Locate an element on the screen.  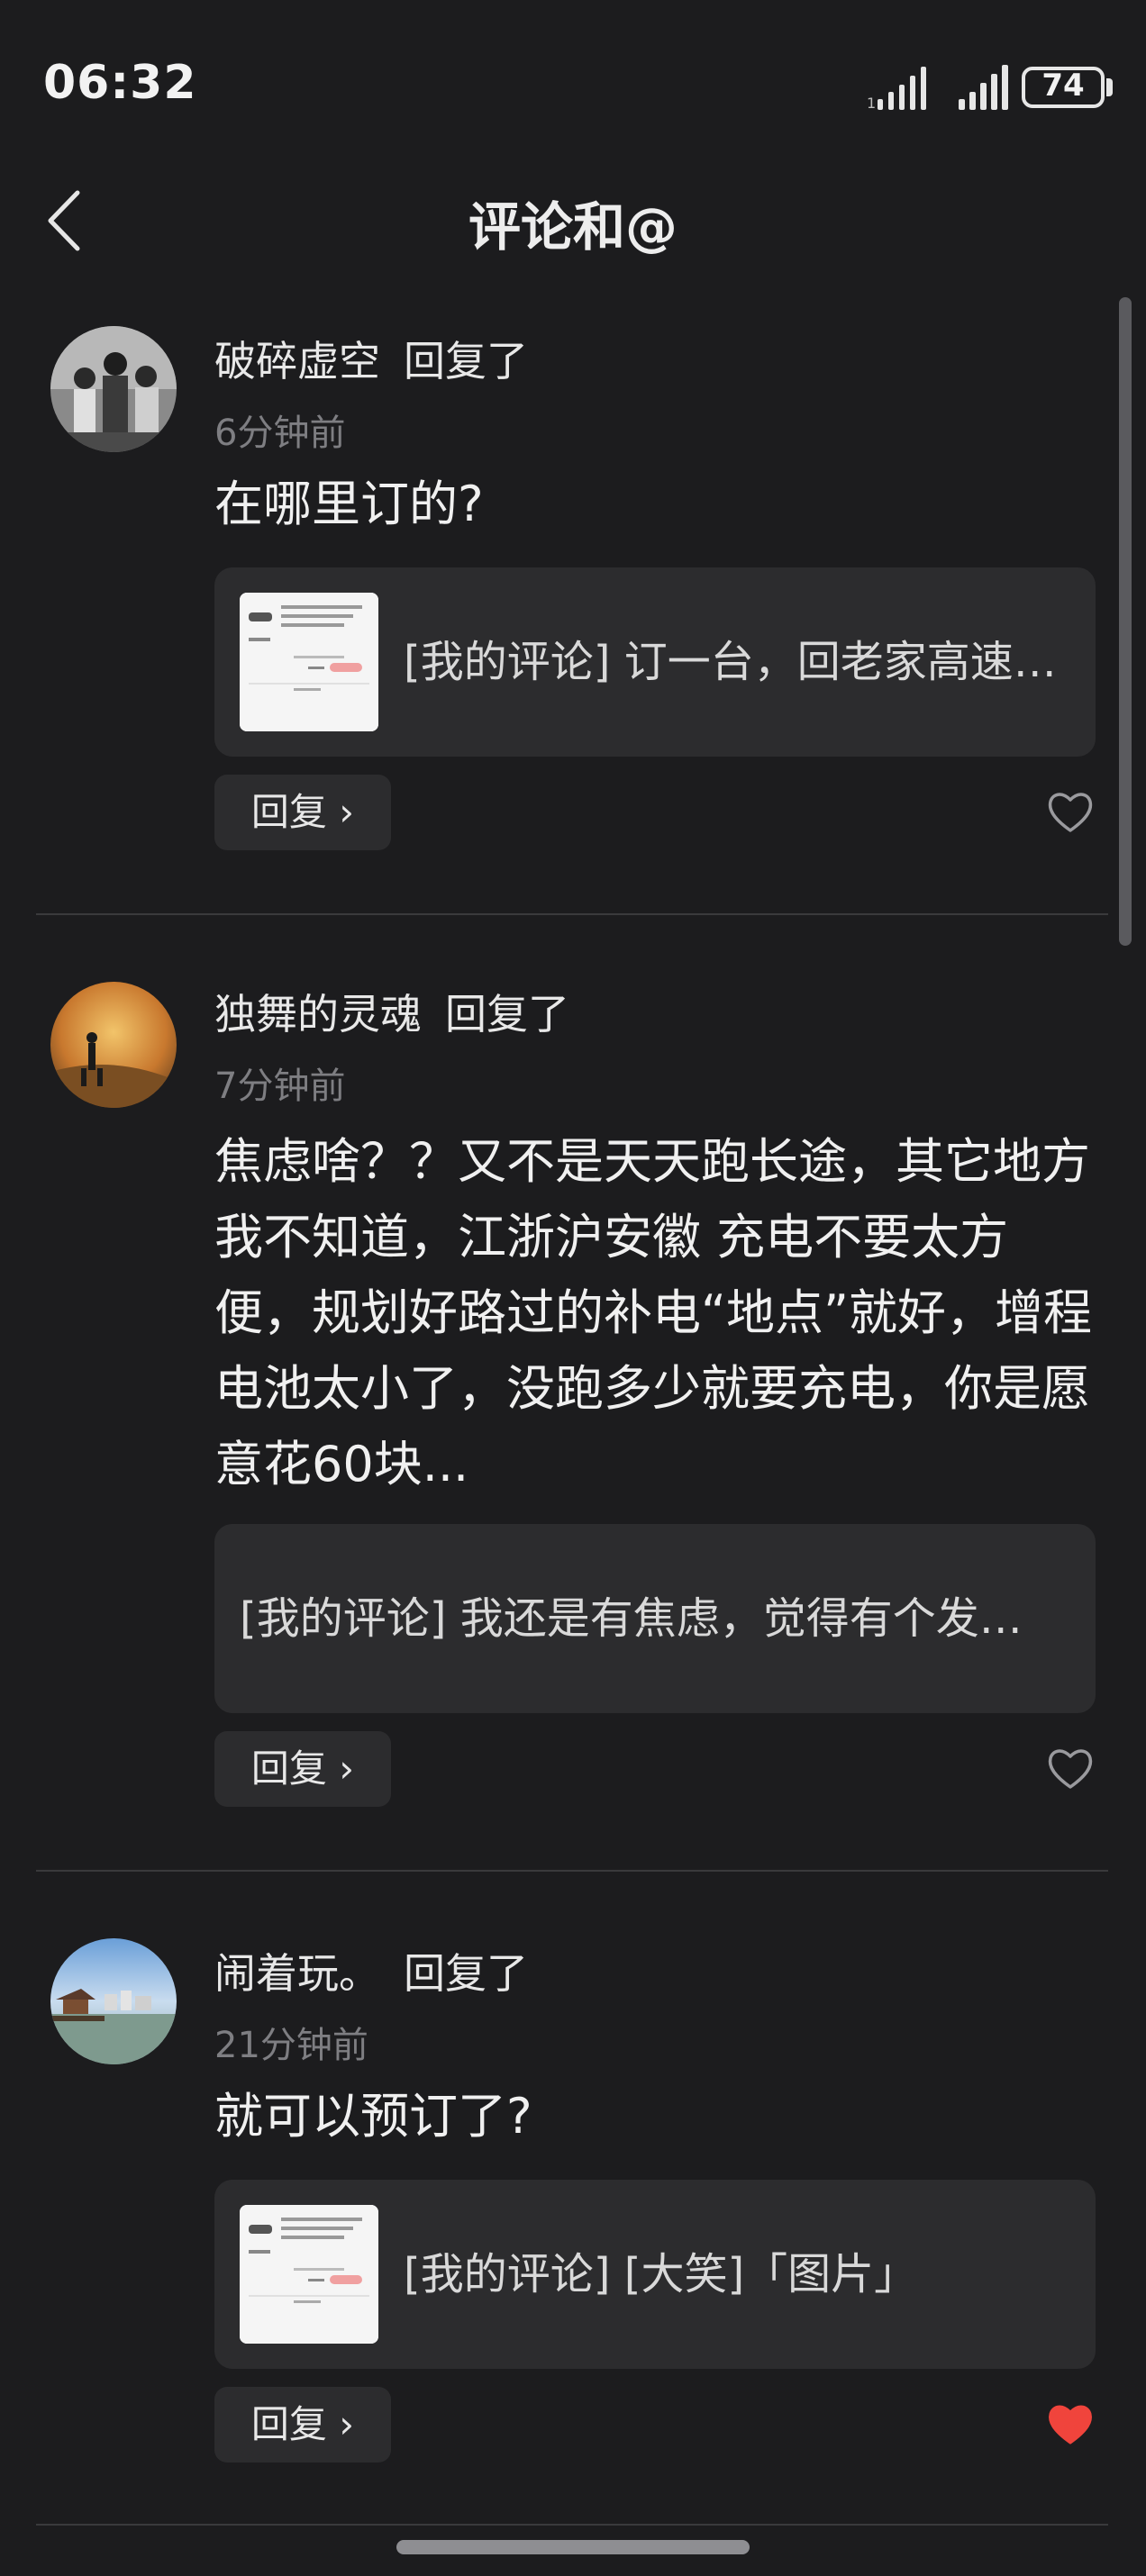
status-time: 06:32 is located at coordinates (120, 83).